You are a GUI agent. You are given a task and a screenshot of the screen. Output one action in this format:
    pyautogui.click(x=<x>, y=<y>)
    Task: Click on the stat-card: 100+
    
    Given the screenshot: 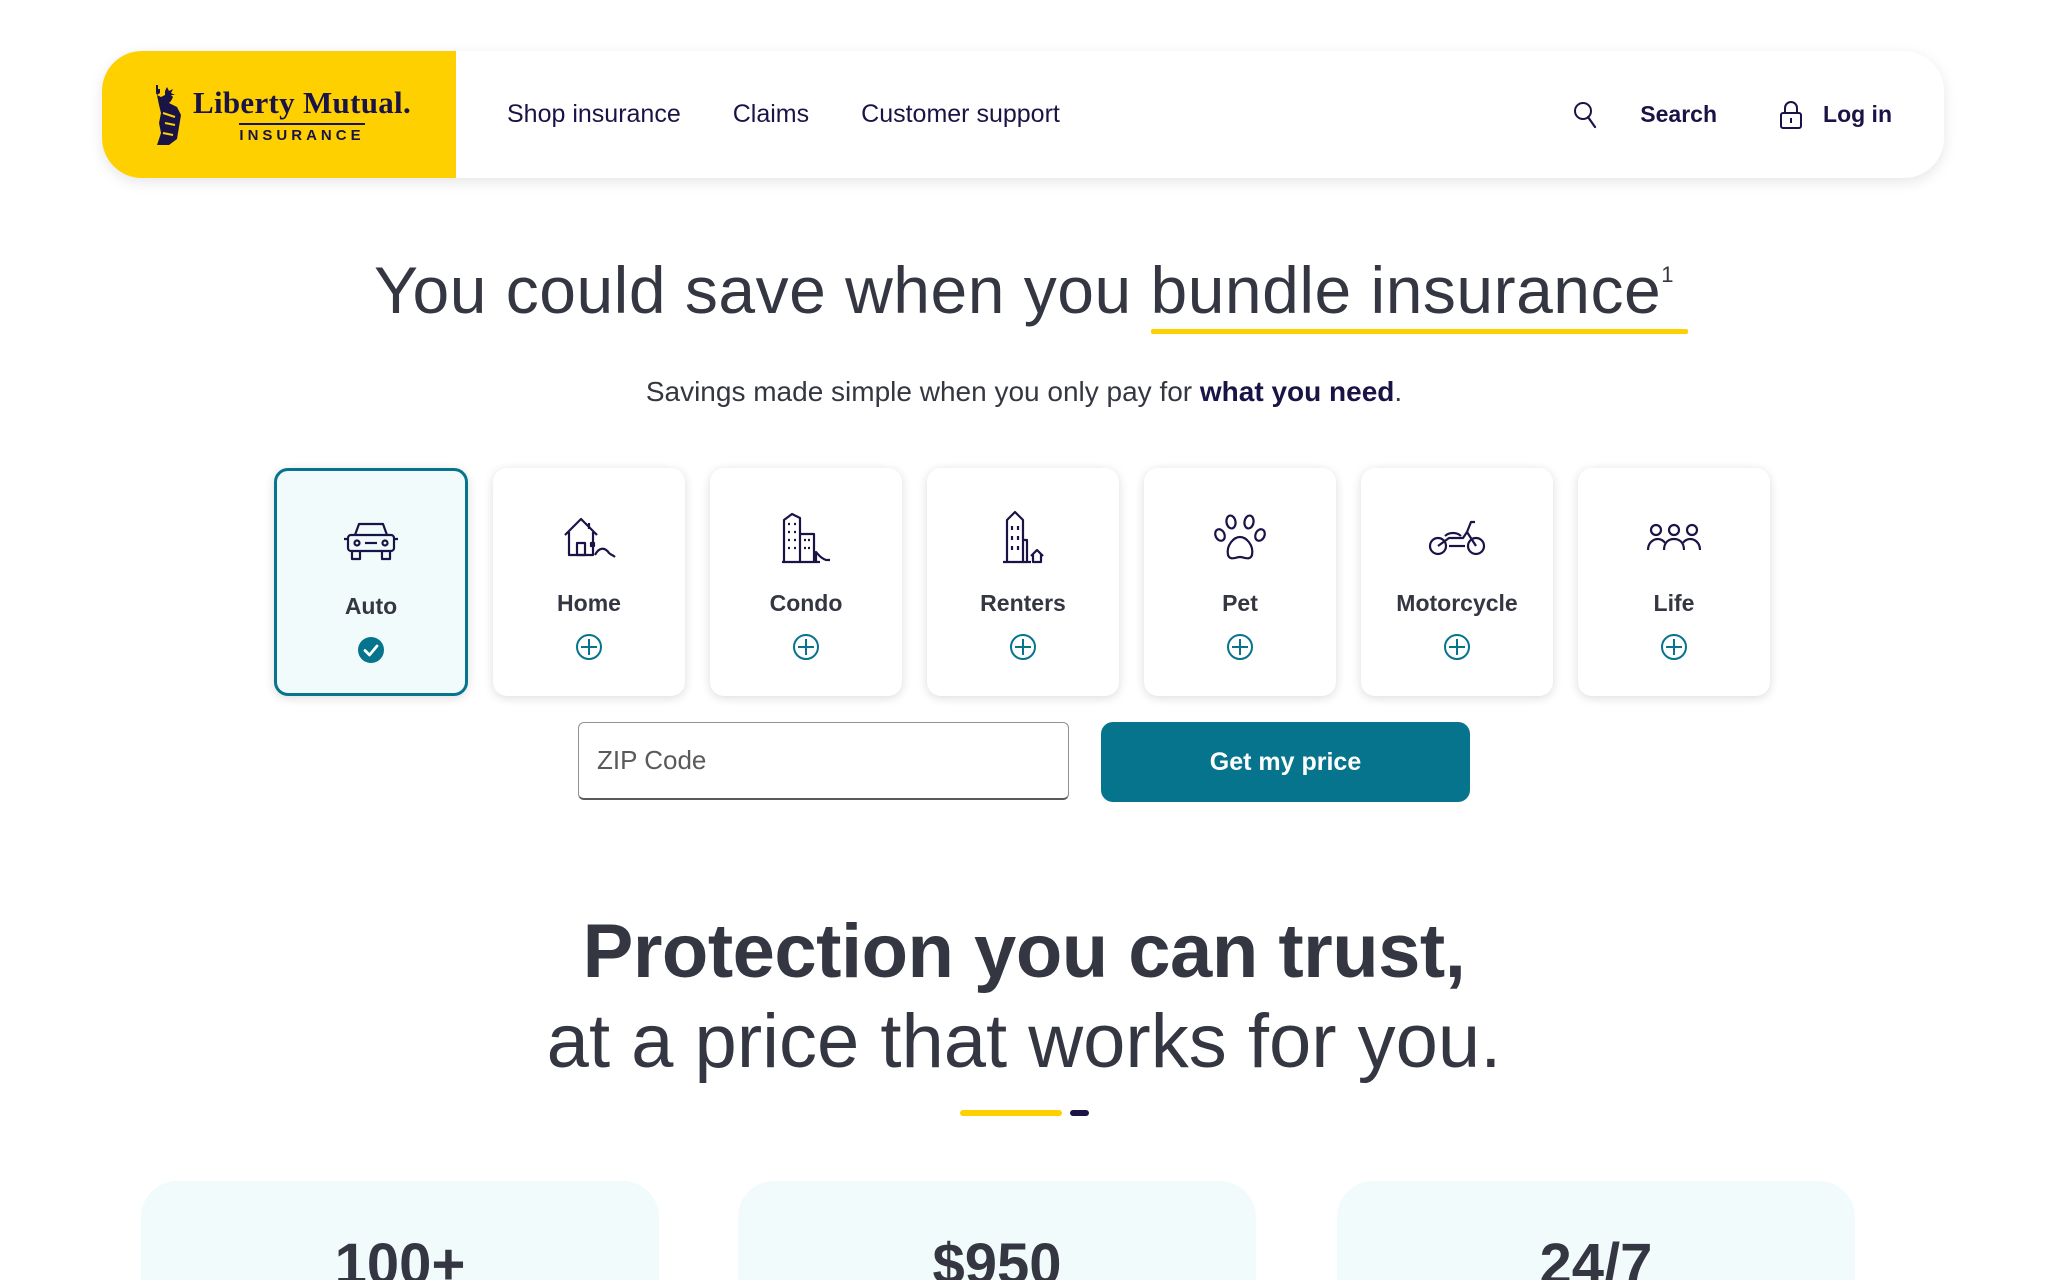 What is the action you would take?
    pyautogui.click(x=400, y=1230)
    